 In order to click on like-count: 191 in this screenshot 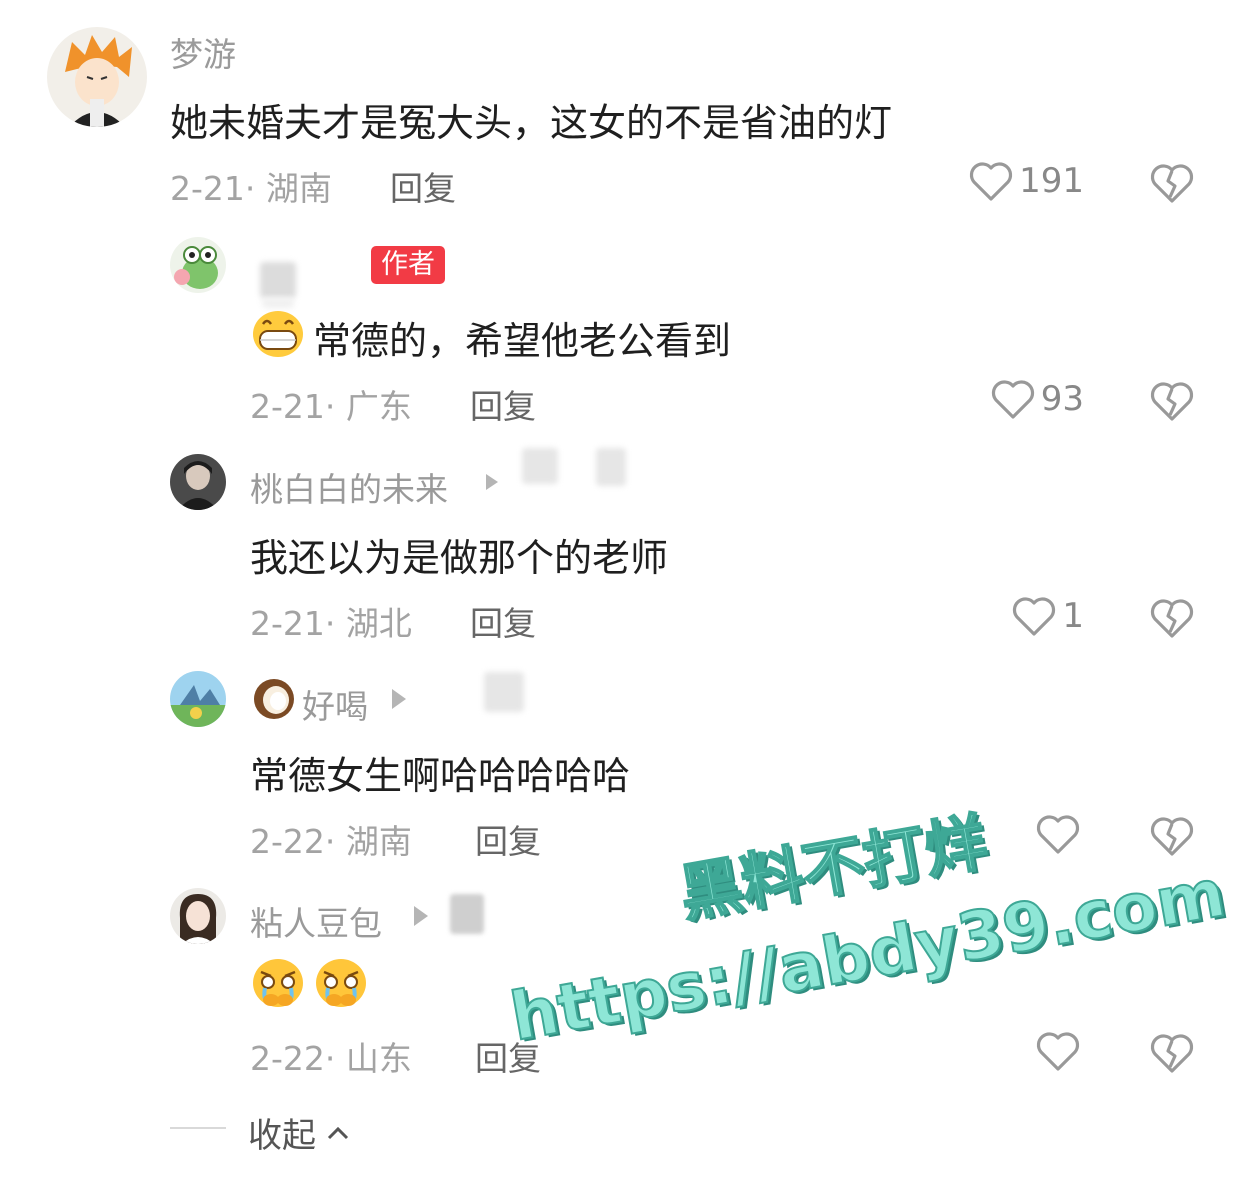, I will do `click(1051, 181)`.